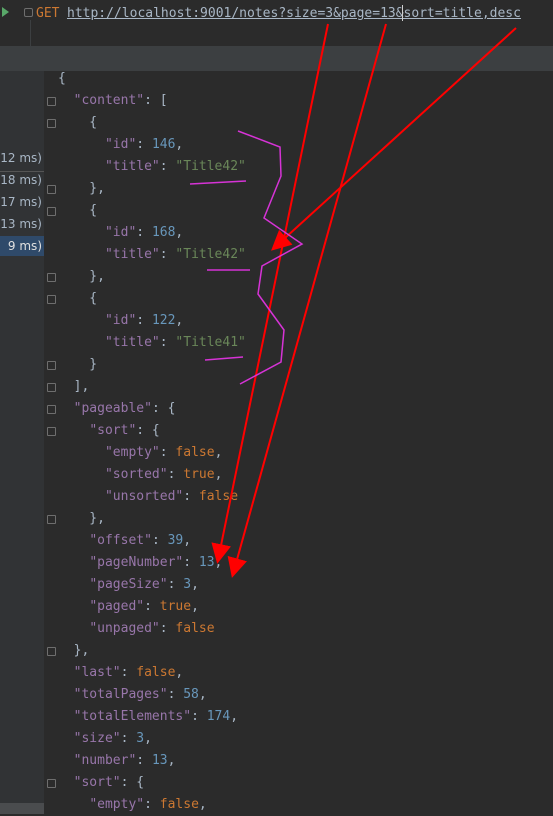  I want to click on annotation-arrow, so click(394, 139).